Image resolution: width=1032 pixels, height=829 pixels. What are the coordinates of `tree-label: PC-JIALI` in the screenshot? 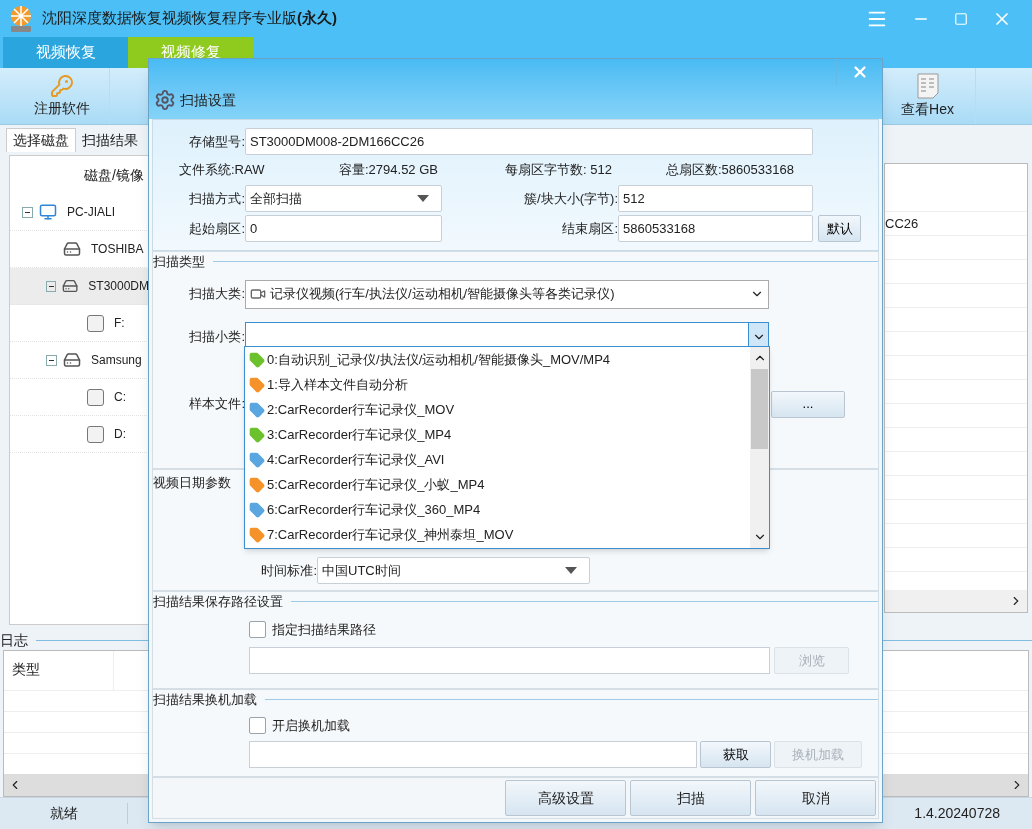 It's located at (91, 212).